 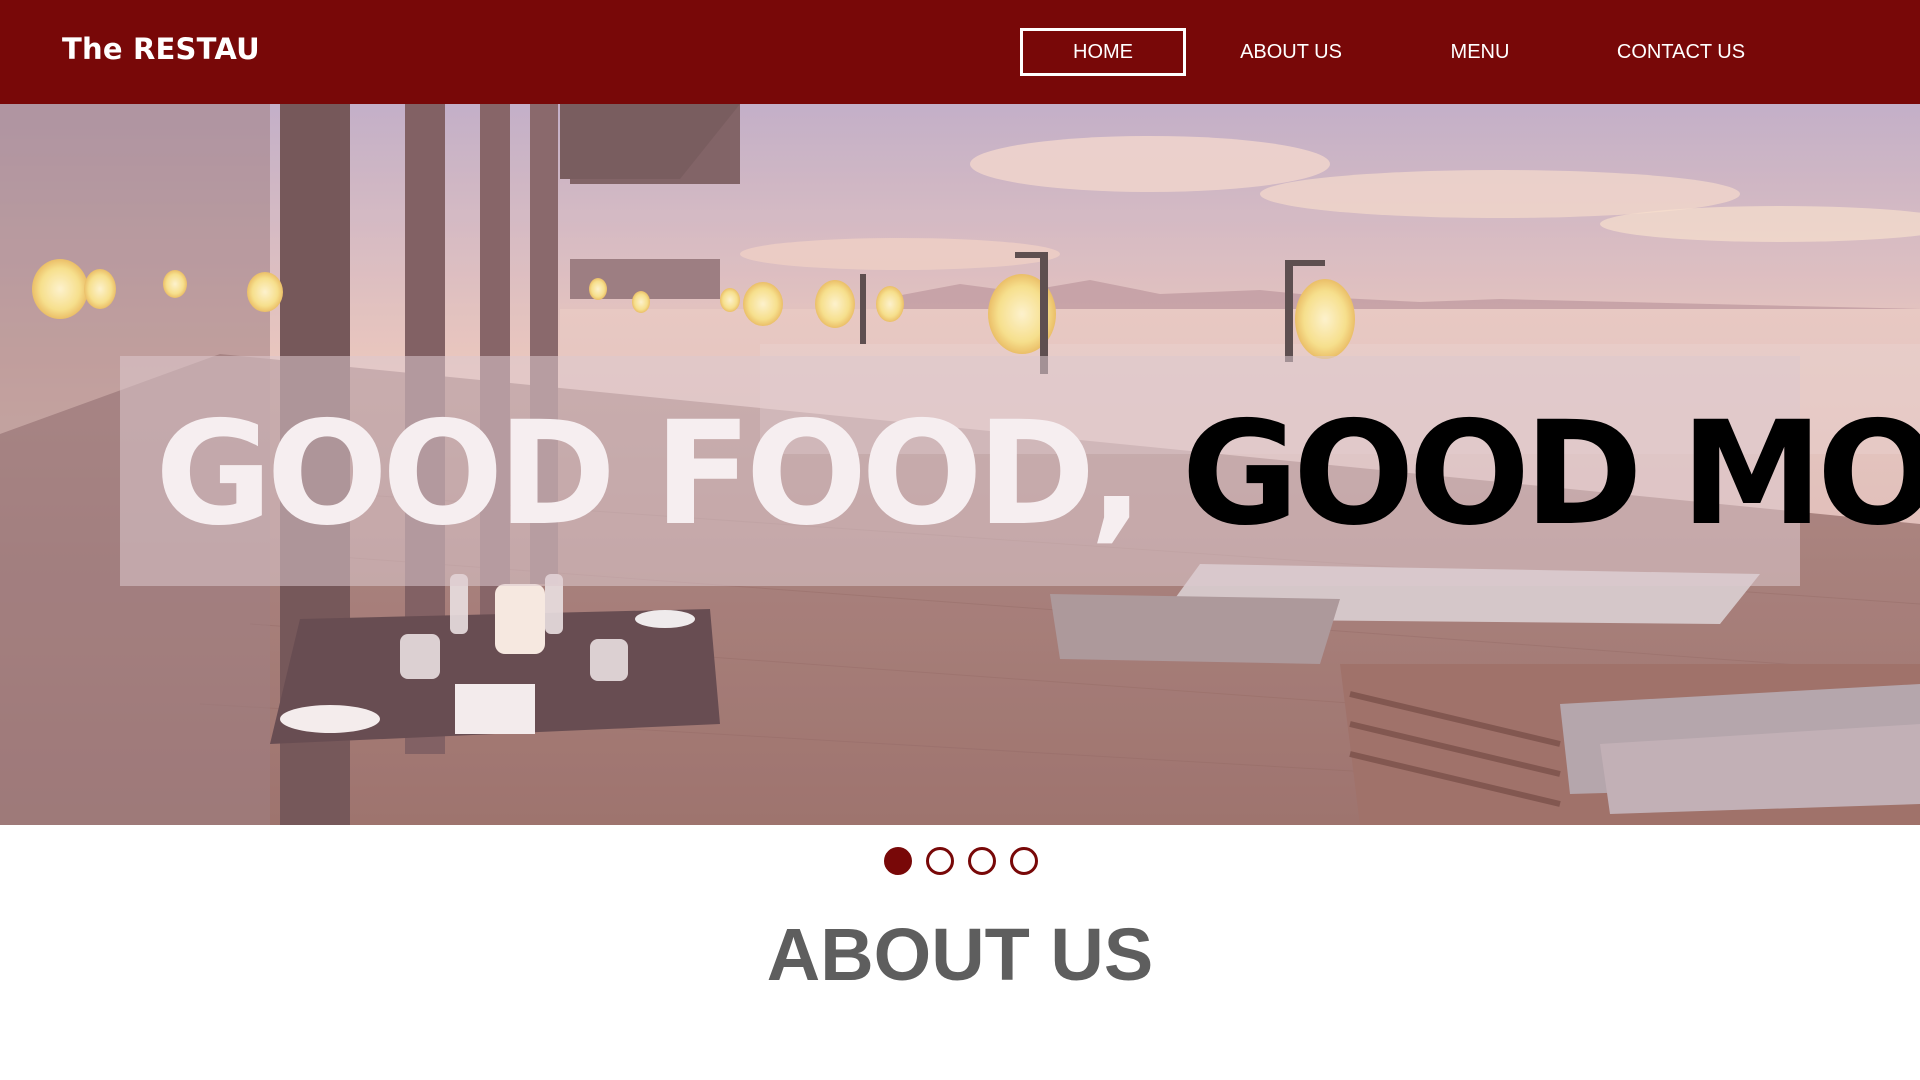 What do you see at coordinates (1291, 52) in the screenshot?
I see `nav-about-link: ABOUT US` at bounding box center [1291, 52].